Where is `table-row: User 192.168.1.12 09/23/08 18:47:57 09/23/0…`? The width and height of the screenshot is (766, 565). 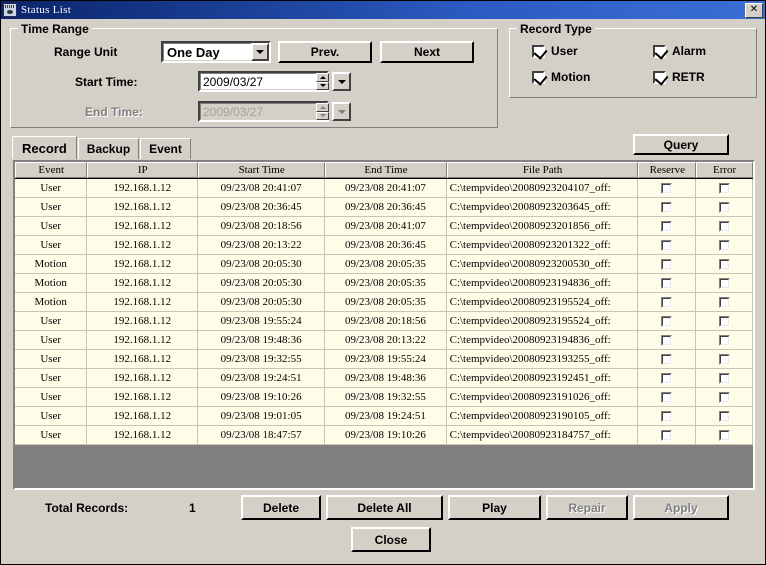
table-row: User 192.168.1.12 09/23/08 18:47:57 09/23/0… is located at coordinates (384, 435).